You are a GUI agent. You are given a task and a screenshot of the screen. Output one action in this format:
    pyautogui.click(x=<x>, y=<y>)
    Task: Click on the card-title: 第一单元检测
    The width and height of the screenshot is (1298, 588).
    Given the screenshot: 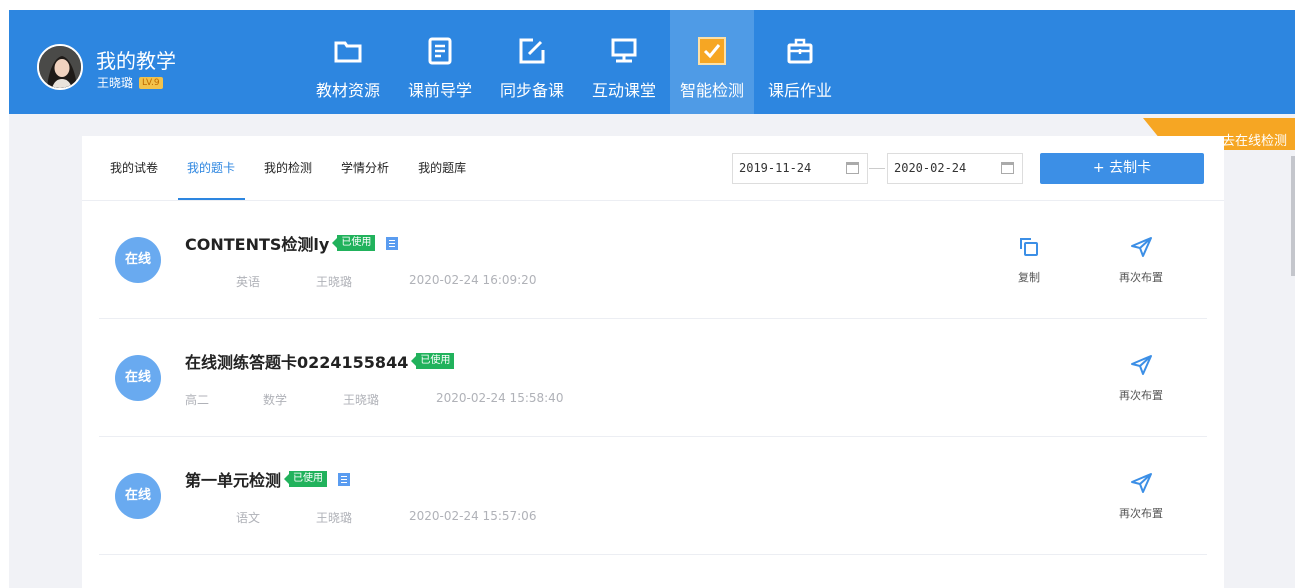 What is the action you would take?
    pyautogui.click(x=233, y=479)
    